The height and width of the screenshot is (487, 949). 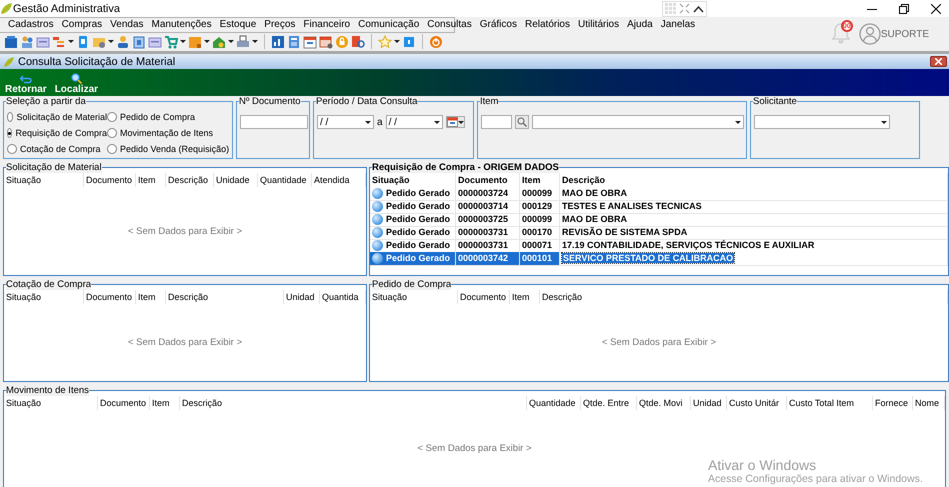 I want to click on star-icon, so click(x=385, y=41).